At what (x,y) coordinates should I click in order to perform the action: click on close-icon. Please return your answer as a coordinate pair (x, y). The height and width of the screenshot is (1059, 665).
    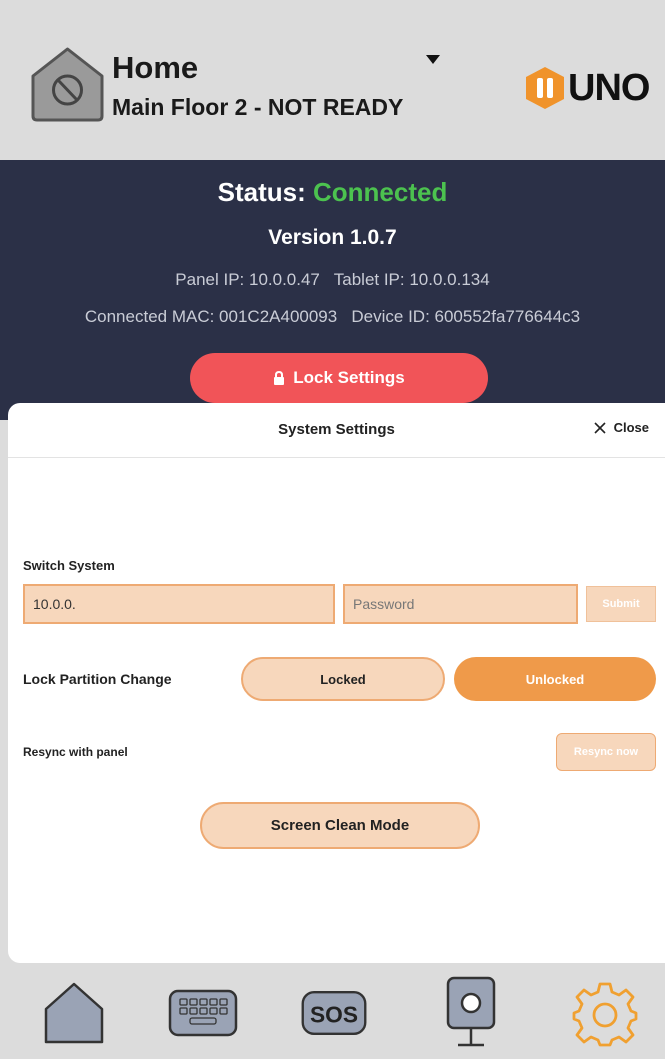
    Looking at the image, I should click on (600, 427).